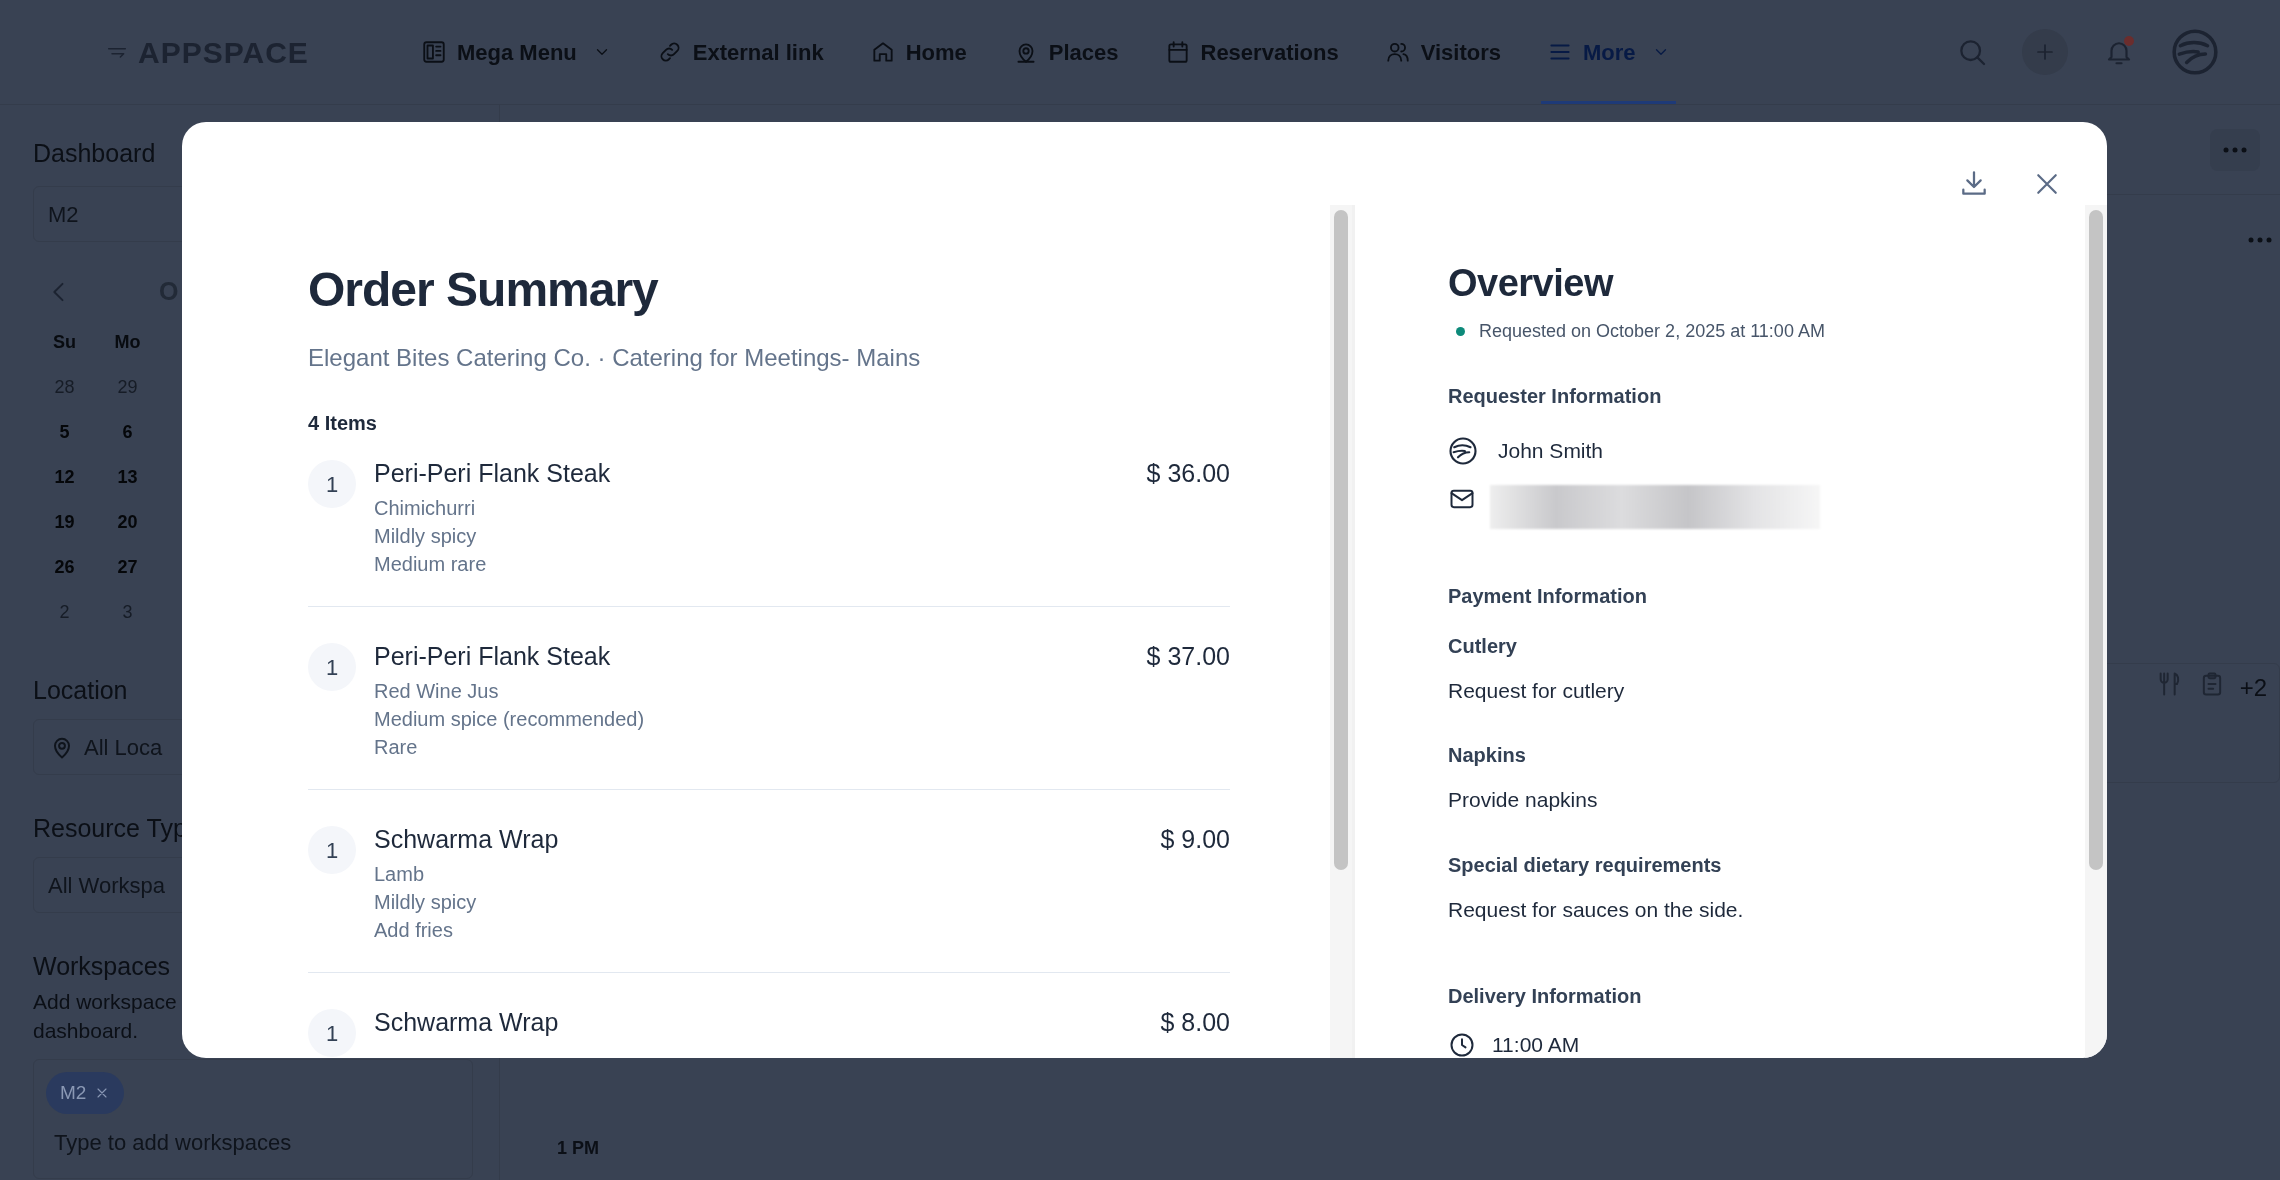 Image resolution: width=2280 pixels, height=1180 pixels. Describe the element at coordinates (767, 874) in the screenshot. I see `item-option: Lamb` at that location.